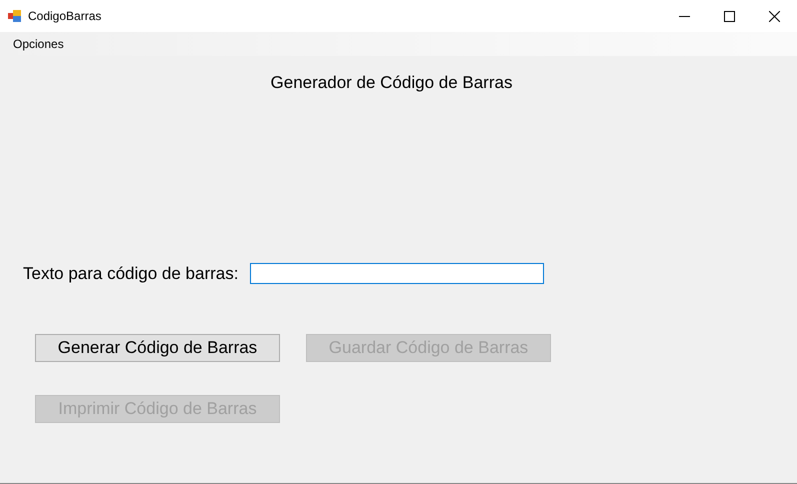 Image resolution: width=797 pixels, height=484 pixels. What do you see at coordinates (38, 44) in the screenshot?
I see `menu-item: Opciones` at bounding box center [38, 44].